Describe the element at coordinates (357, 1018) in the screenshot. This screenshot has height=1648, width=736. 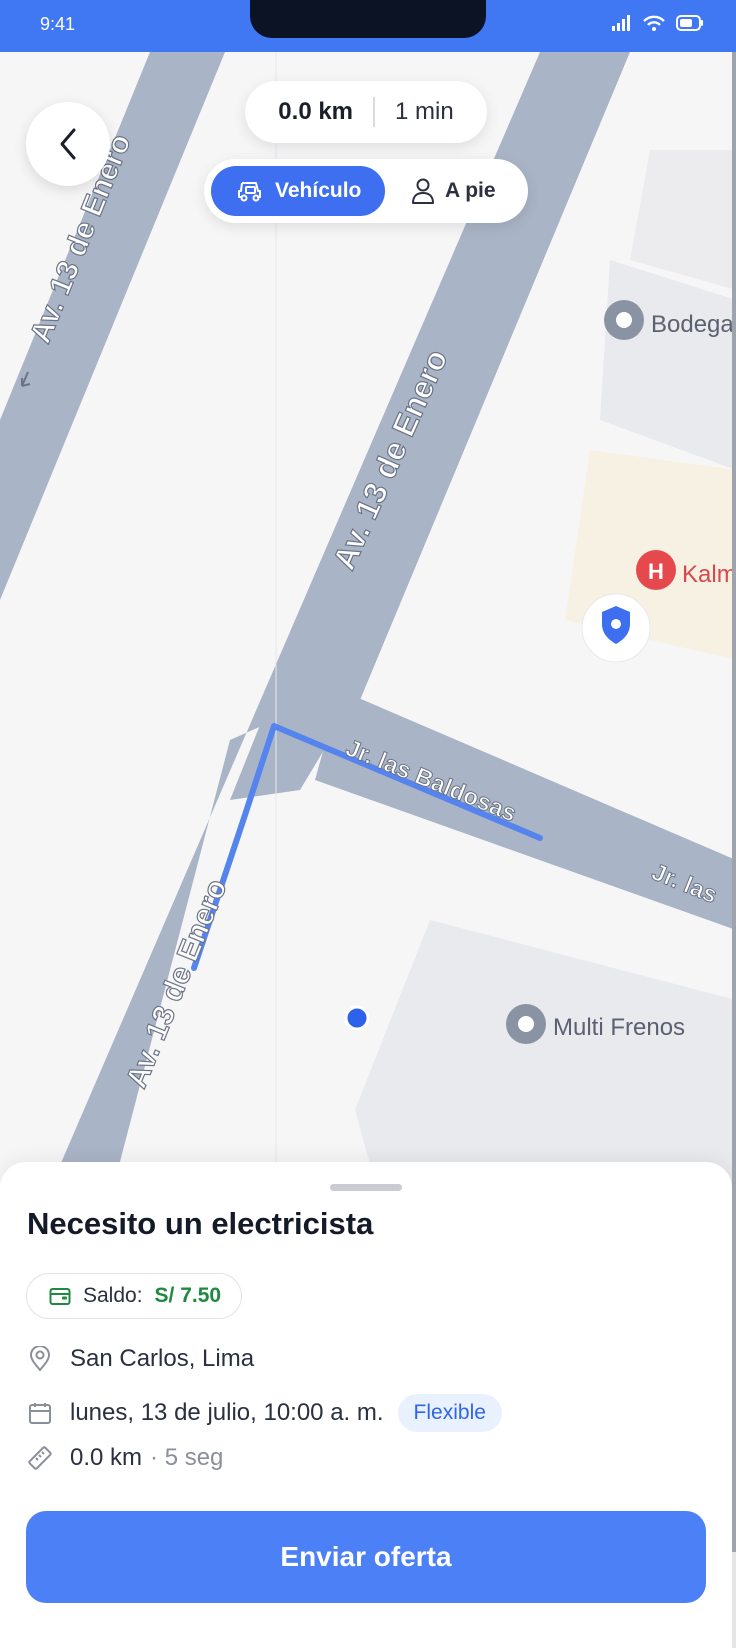
I see `user-location-dot` at that location.